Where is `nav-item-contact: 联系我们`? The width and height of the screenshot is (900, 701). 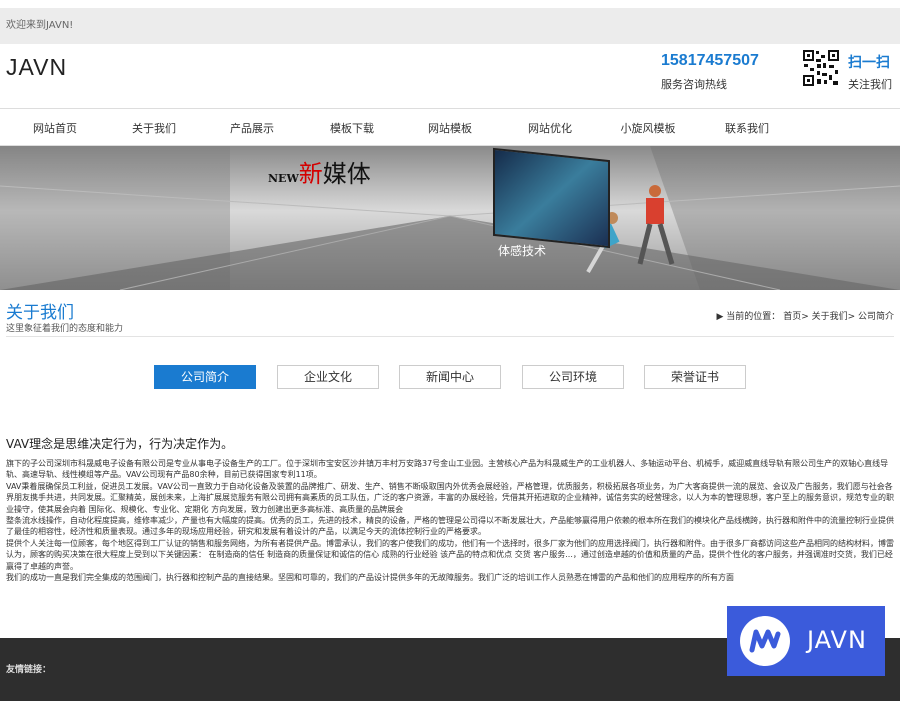 nav-item-contact: 联系我们 is located at coordinates (747, 128).